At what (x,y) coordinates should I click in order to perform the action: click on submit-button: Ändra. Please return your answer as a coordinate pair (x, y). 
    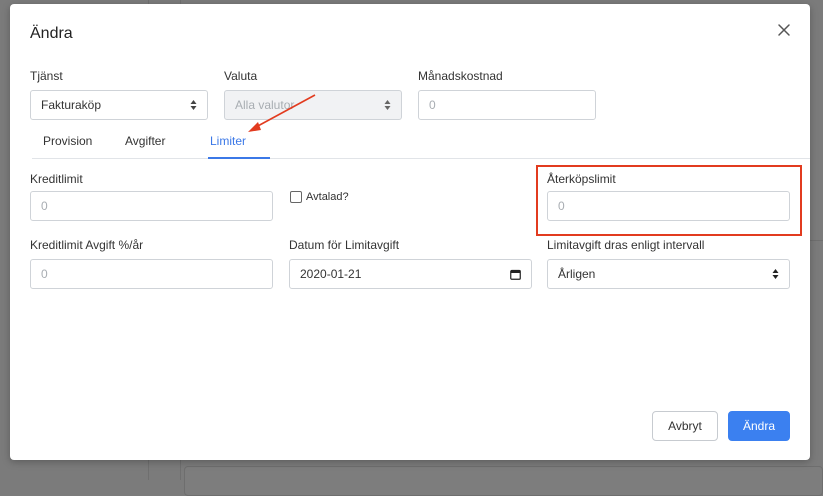
    Looking at the image, I should click on (759, 426).